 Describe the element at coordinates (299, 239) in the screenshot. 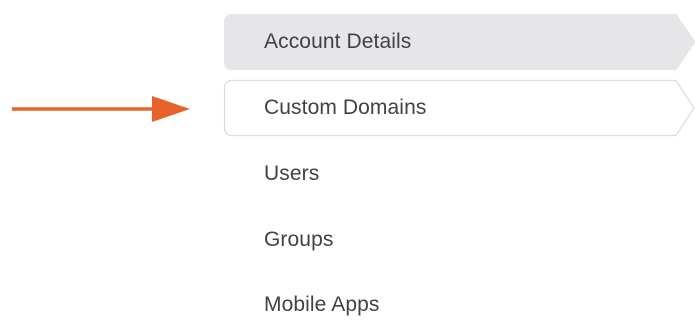

I see `nav-item-label: Groups` at that location.